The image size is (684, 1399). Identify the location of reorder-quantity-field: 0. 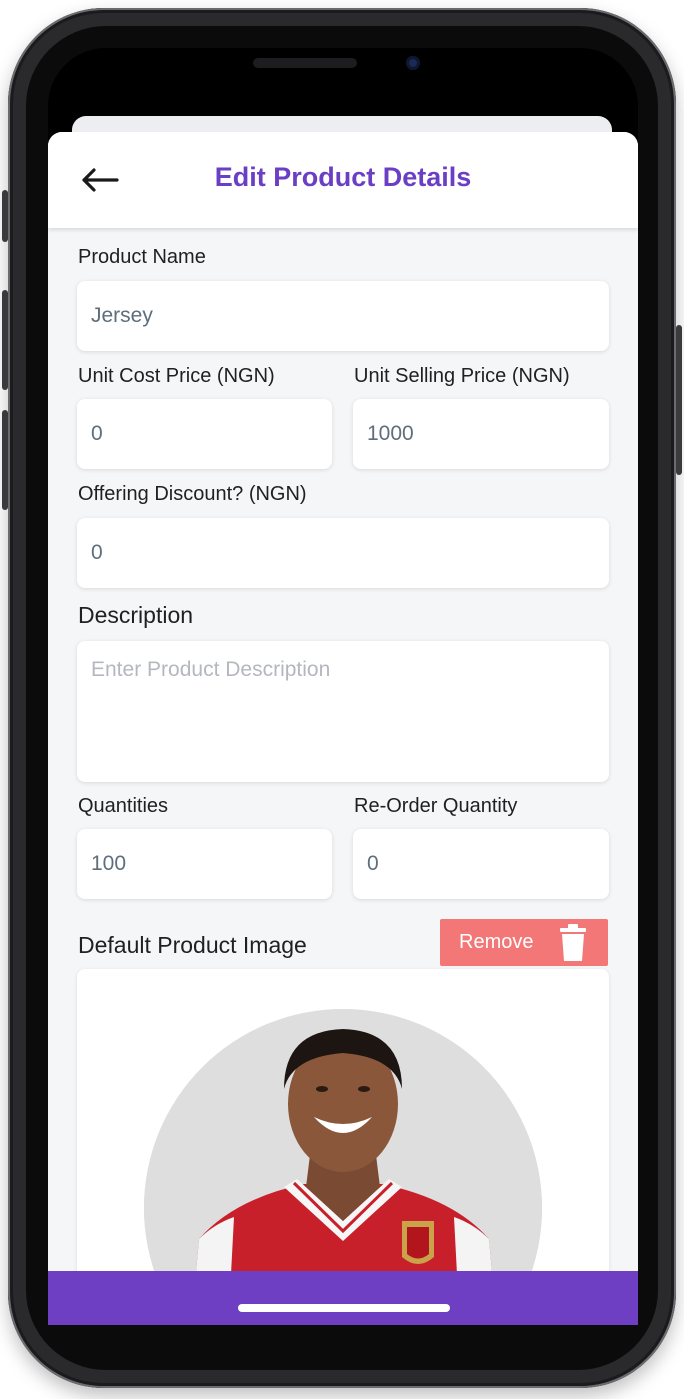
(481, 864).